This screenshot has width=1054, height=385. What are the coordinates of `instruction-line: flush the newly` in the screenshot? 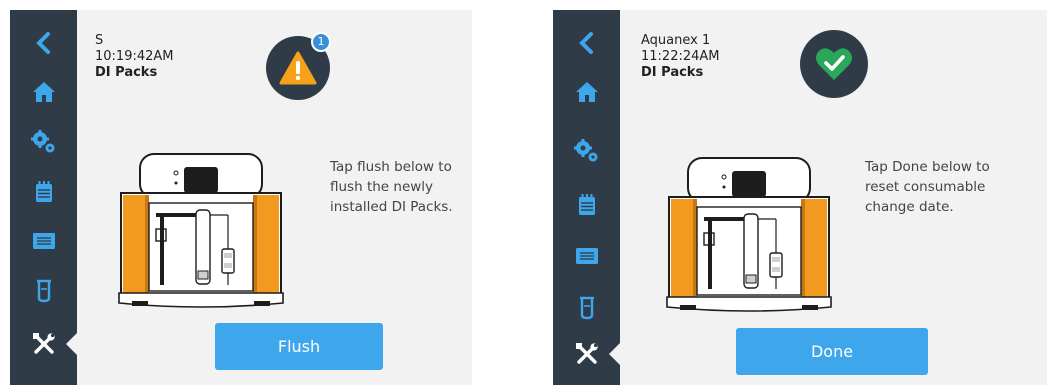 It's located at (382, 187).